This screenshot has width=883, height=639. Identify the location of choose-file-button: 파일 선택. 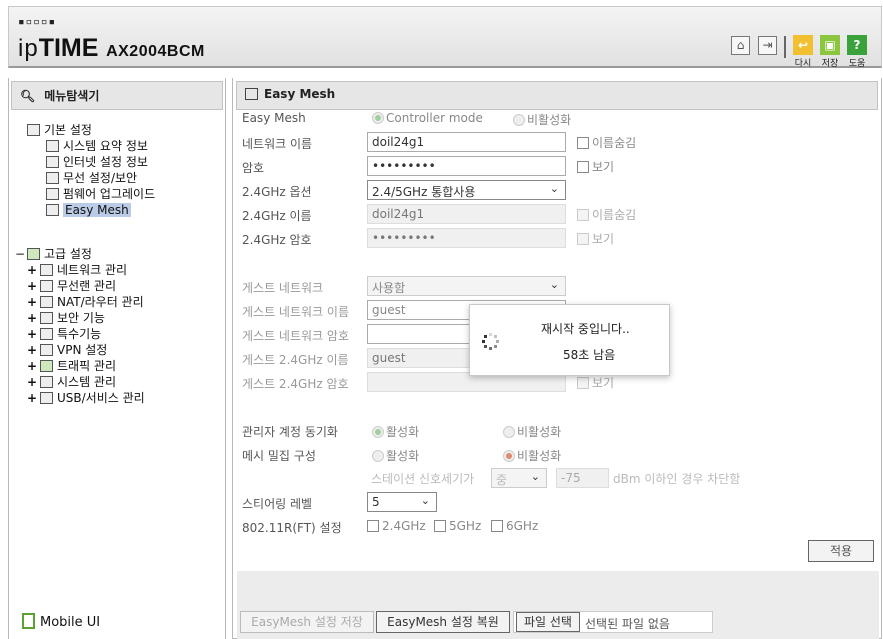
(548, 622).